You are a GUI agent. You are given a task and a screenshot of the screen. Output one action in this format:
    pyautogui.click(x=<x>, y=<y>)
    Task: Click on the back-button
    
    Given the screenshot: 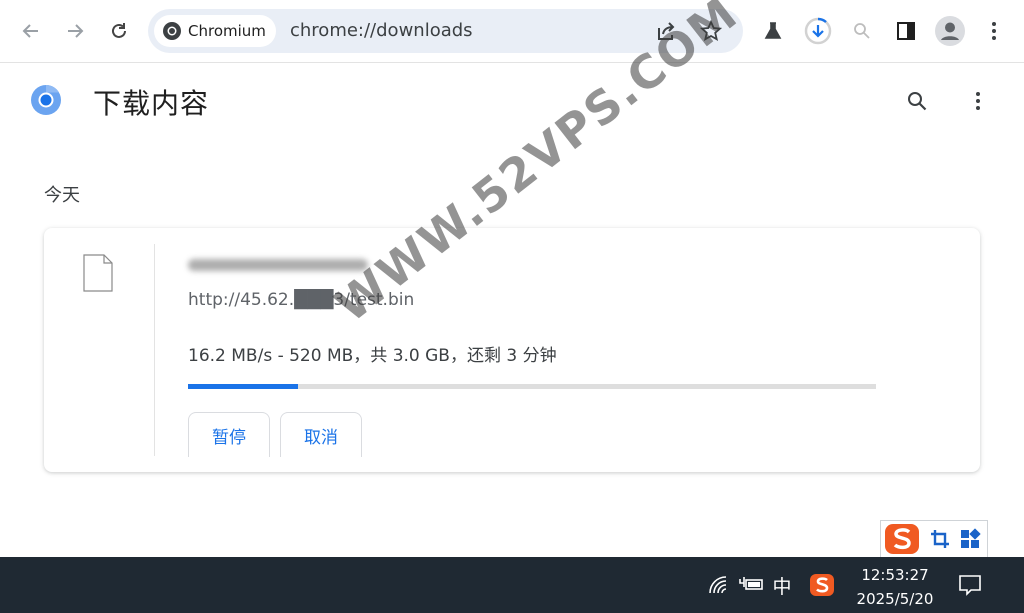 What is the action you would take?
    pyautogui.click(x=31, y=31)
    